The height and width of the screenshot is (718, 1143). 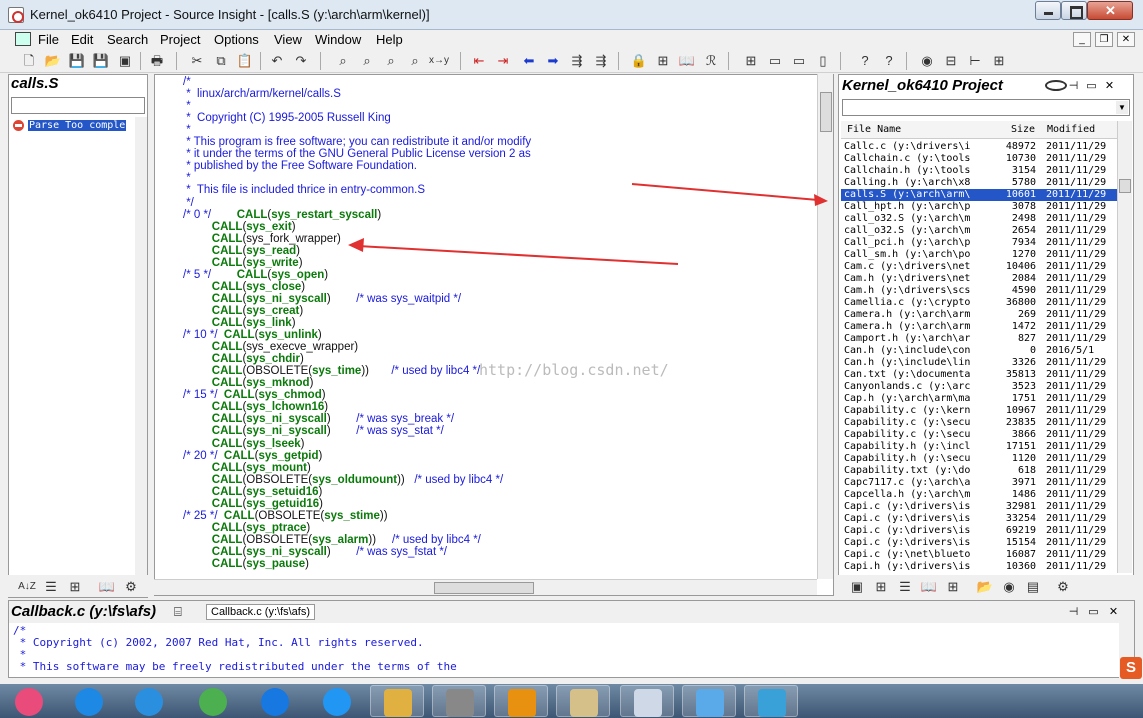 I want to click on symbol-filter-input, so click(x=78, y=105).